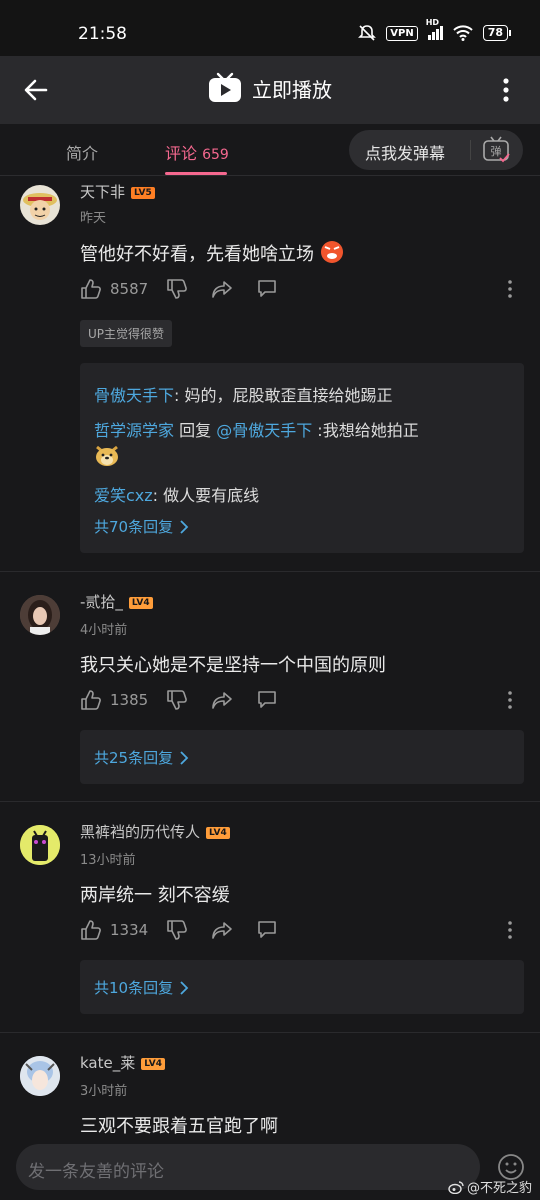 The height and width of the screenshot is (1200, 540). Describe the element at coordinates (283, 395) in the screenshot. I see `reply-text: : 妈的，屁股敢歪直接给她踢正` at that location.